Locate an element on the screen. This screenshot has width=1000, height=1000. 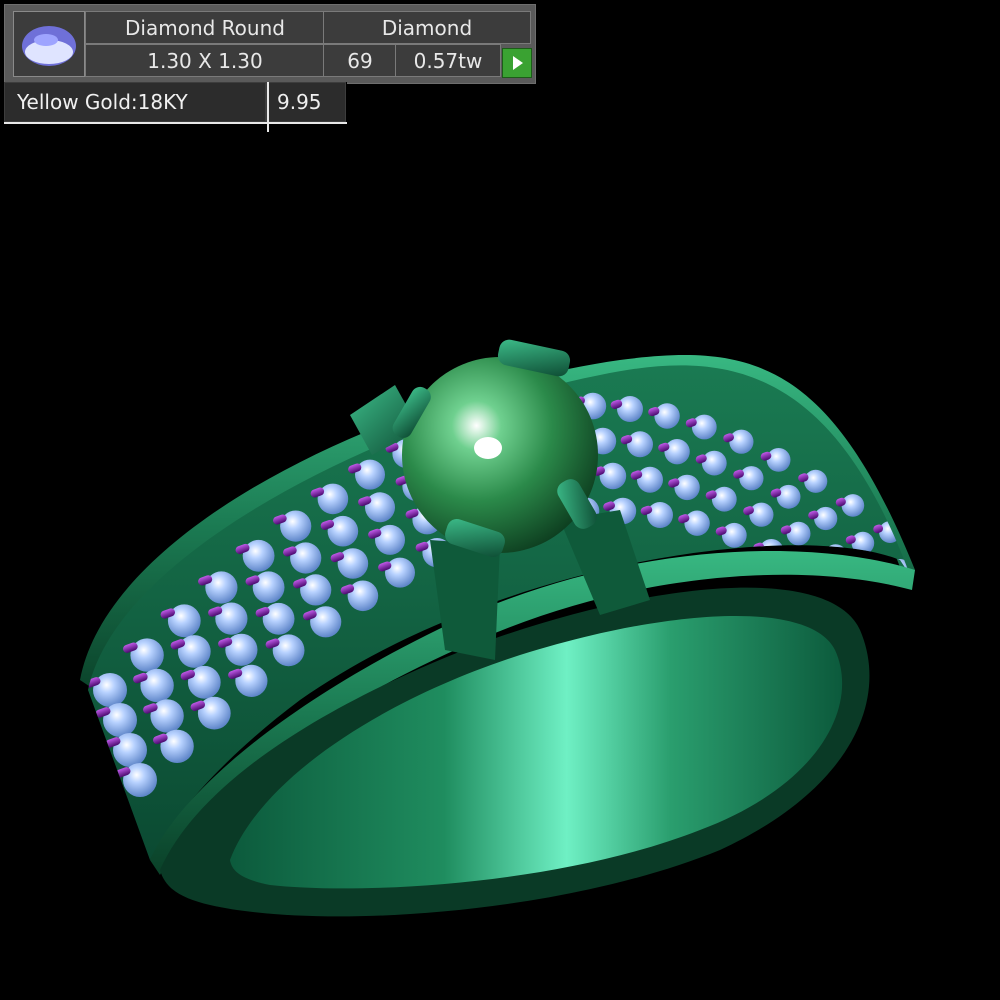
column-divider is located at coordinates (268, 107).